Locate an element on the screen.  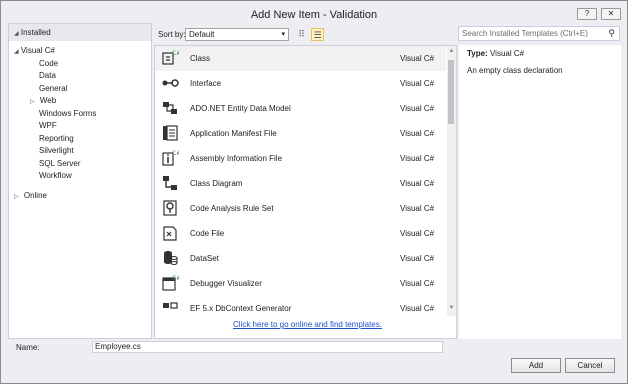
small-icons-view-button: ⠿ is located at coordinates (301, 34).